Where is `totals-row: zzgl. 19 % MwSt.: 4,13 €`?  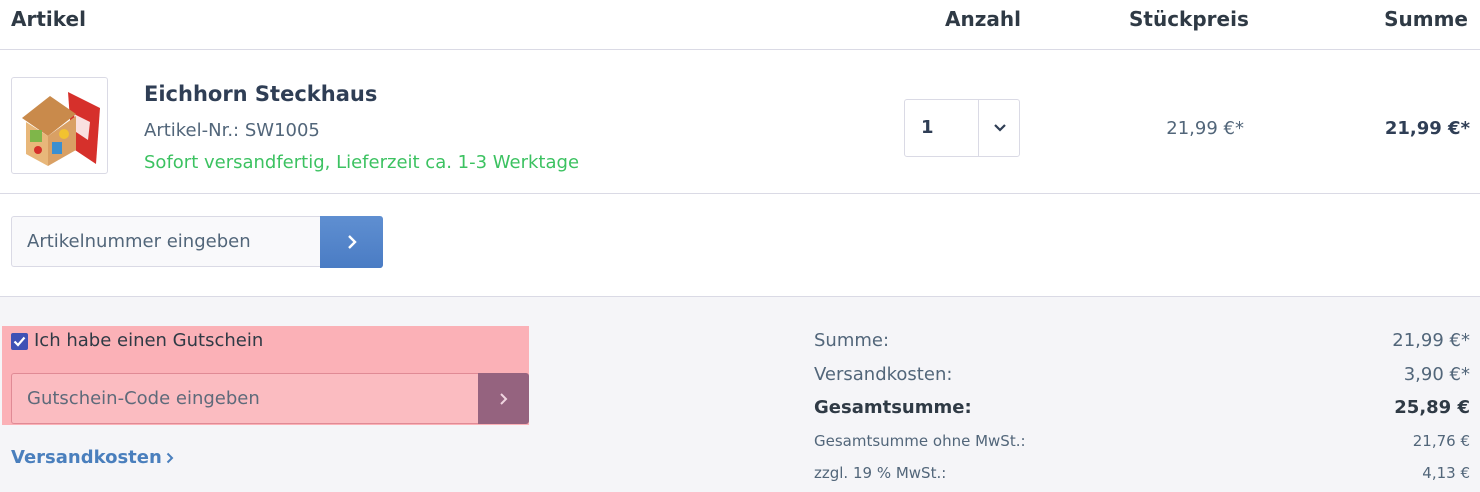
totals-row: zzgl. 19 % MwSt.: 4,13 € is located at coordinates (1142, 473).